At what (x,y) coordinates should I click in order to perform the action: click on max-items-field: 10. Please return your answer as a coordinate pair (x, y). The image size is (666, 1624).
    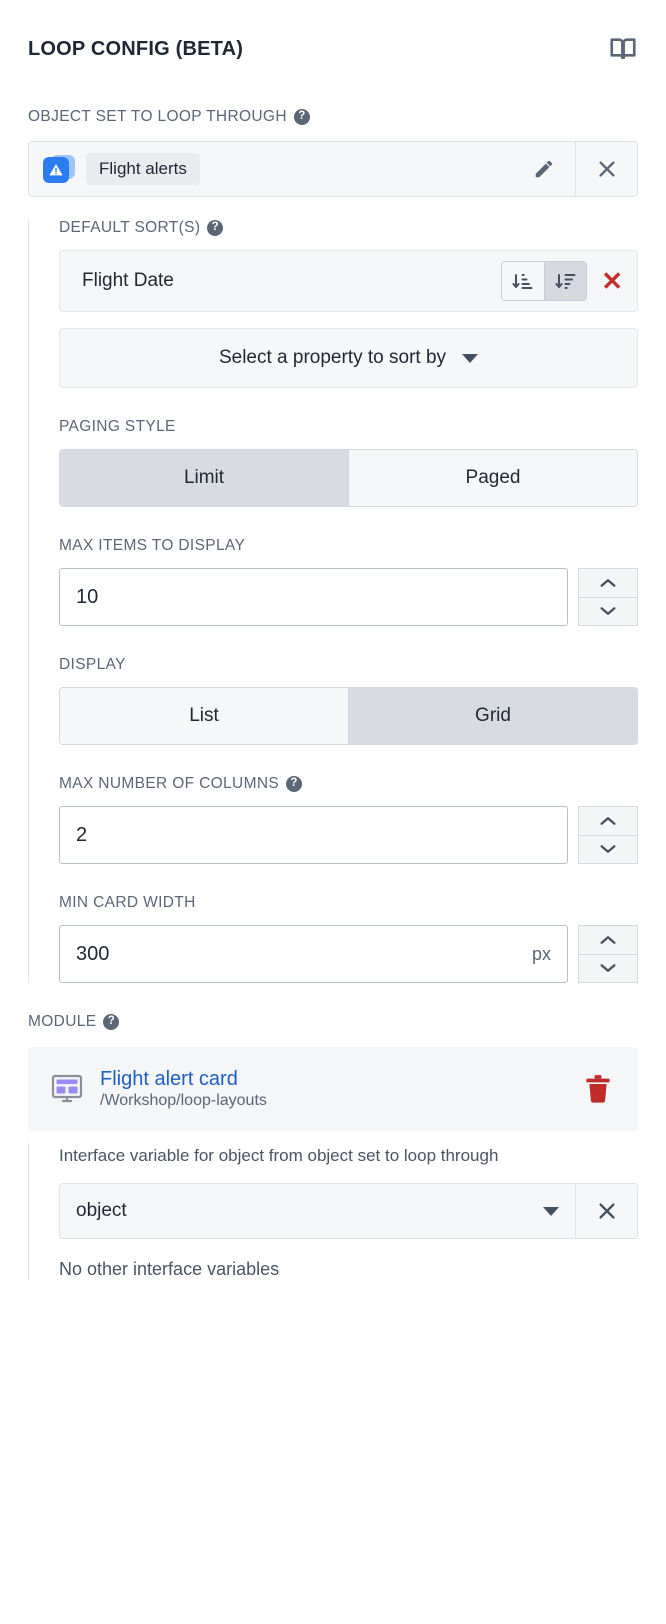
    Looking at the image, I should click on (348, 597).